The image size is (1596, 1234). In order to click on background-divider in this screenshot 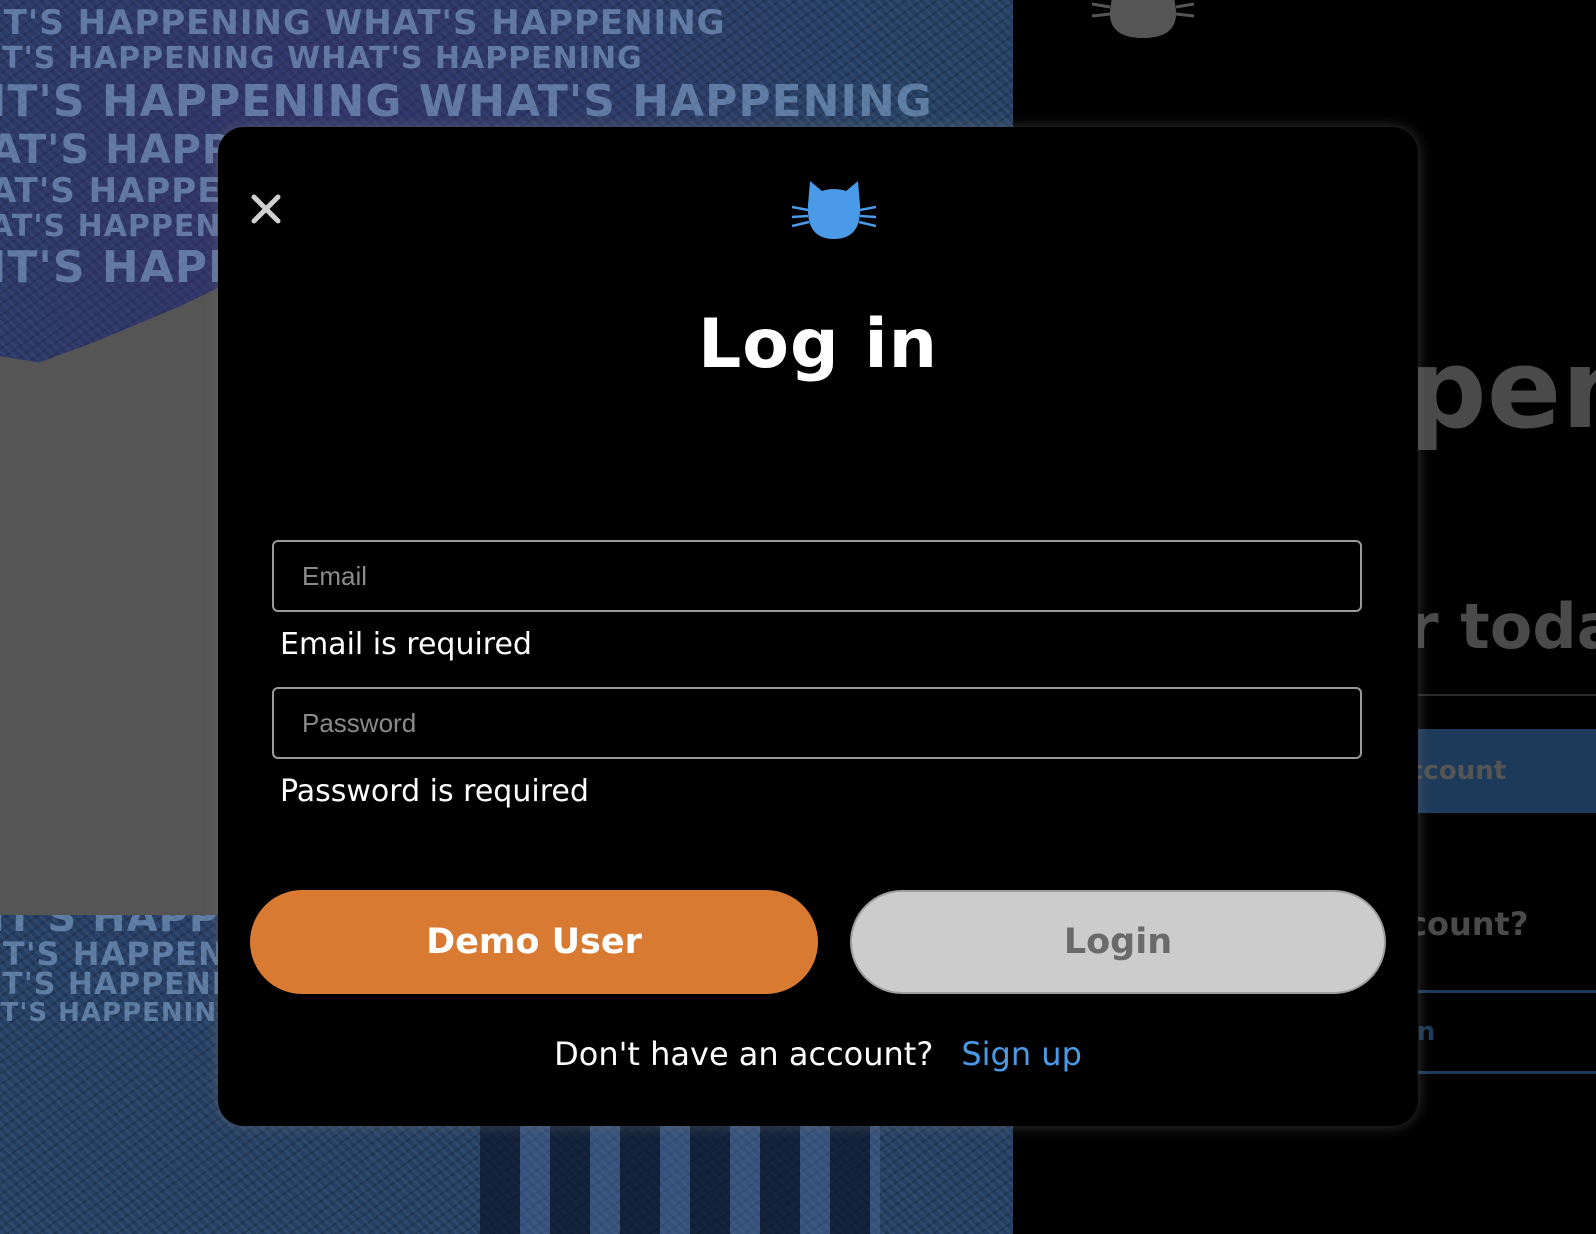, I will do `click(1502, 695)`.